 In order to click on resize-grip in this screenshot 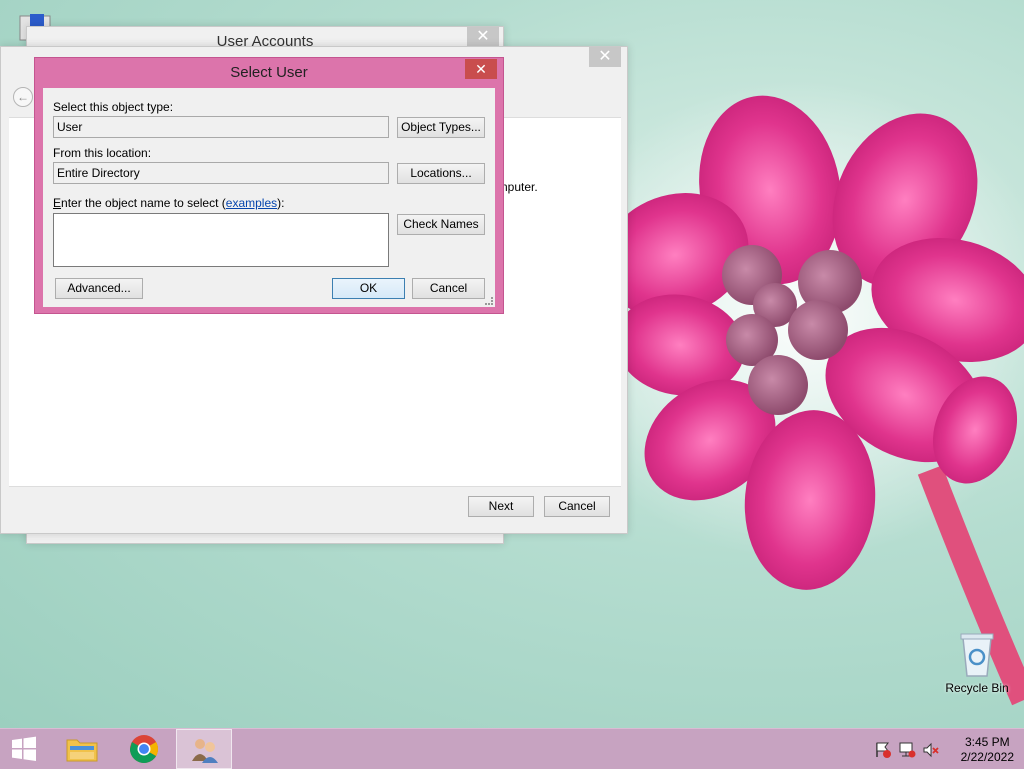, I will do `click(489, 301)`.